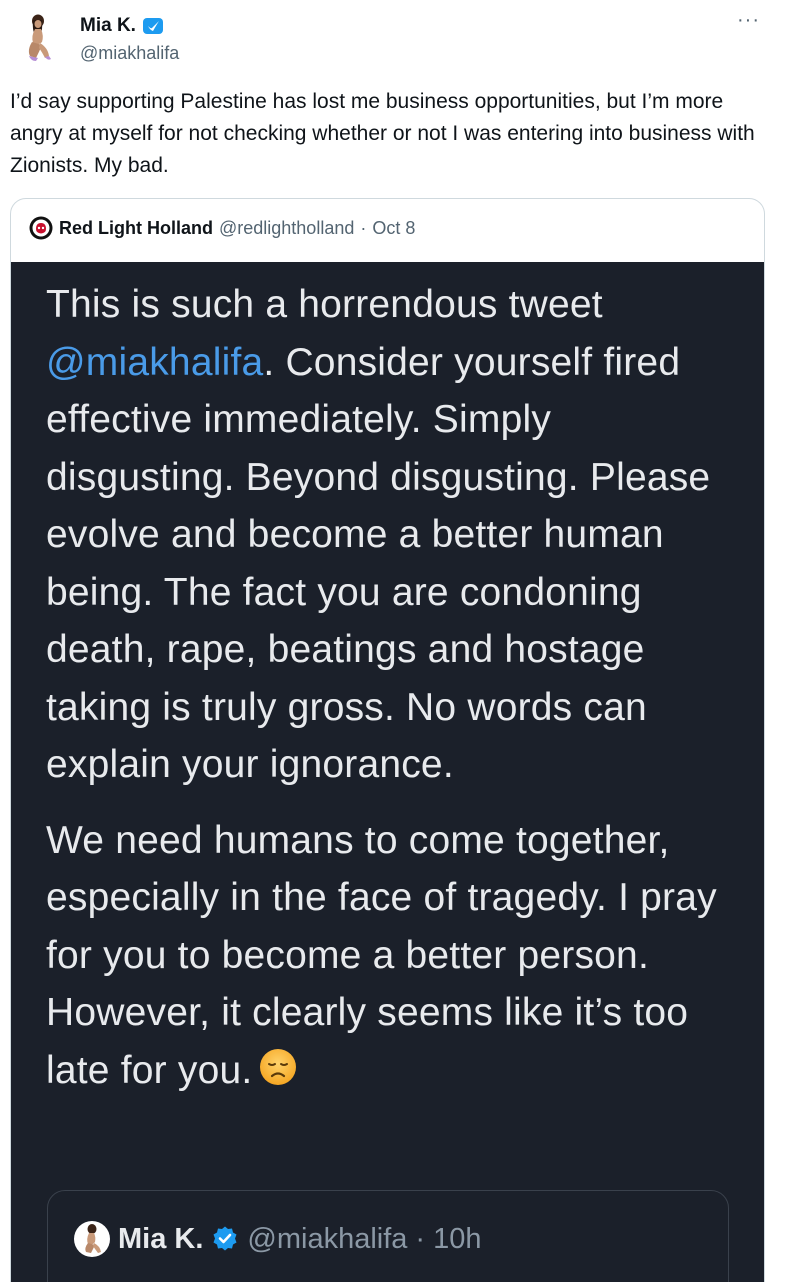 The height and width of the screenshot is (1282, 790). Describe the element at coordinates (457, 1239) in the screenshot. I see `inner-timestamp: 10h` at that location.